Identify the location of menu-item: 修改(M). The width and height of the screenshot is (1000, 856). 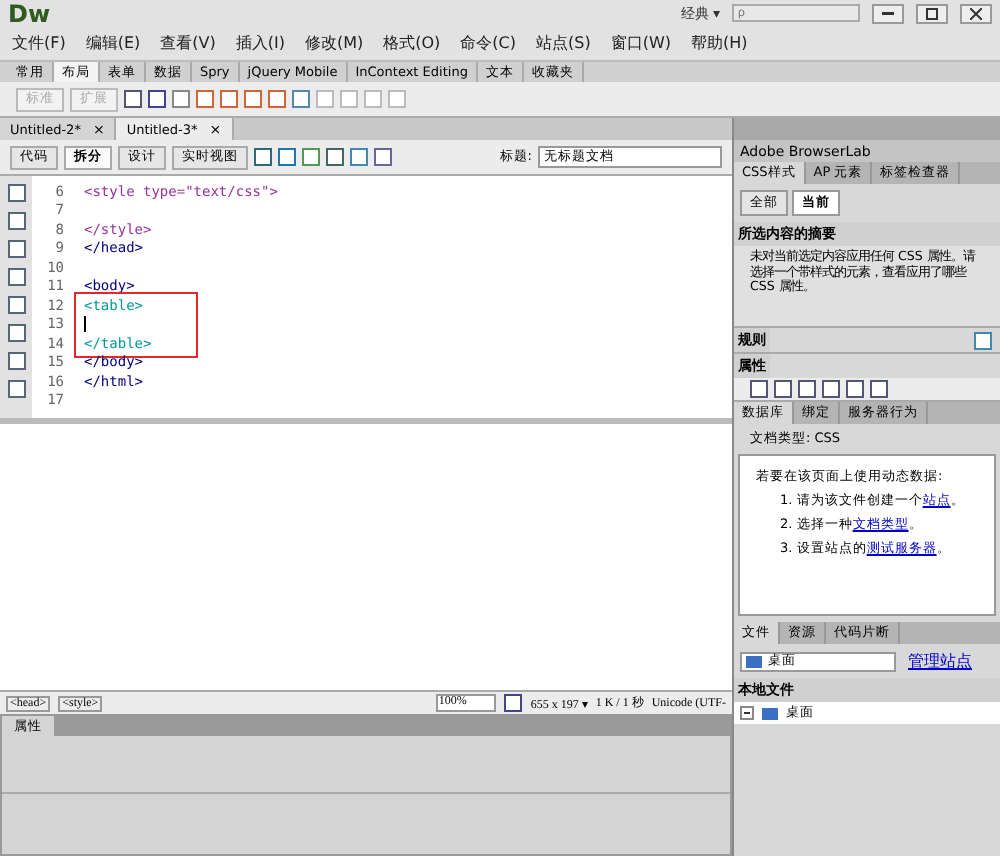
(334, 43).